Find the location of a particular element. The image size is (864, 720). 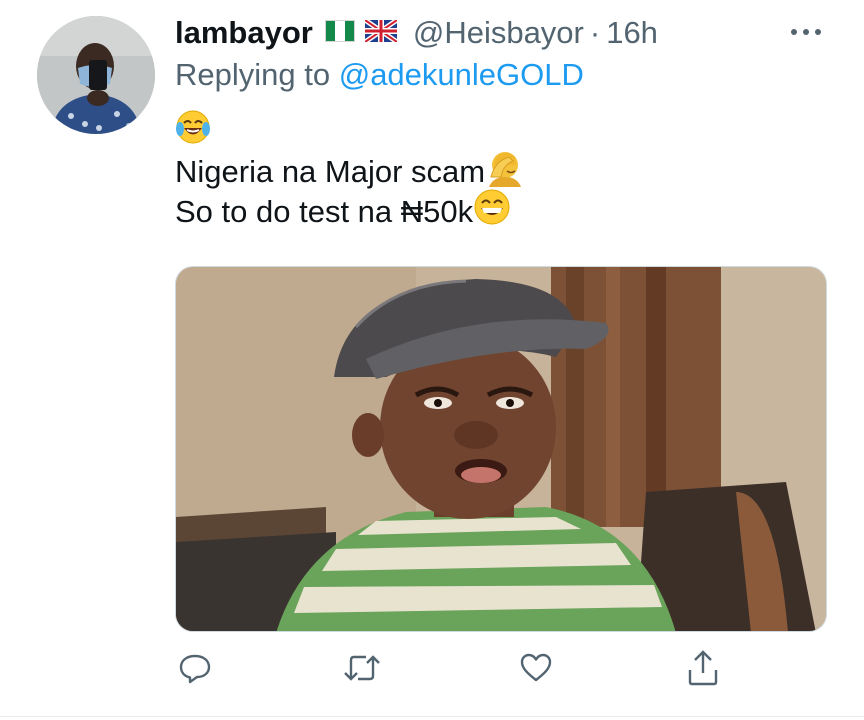

nigeria-flag-icon is located at coordinates (339, 33).